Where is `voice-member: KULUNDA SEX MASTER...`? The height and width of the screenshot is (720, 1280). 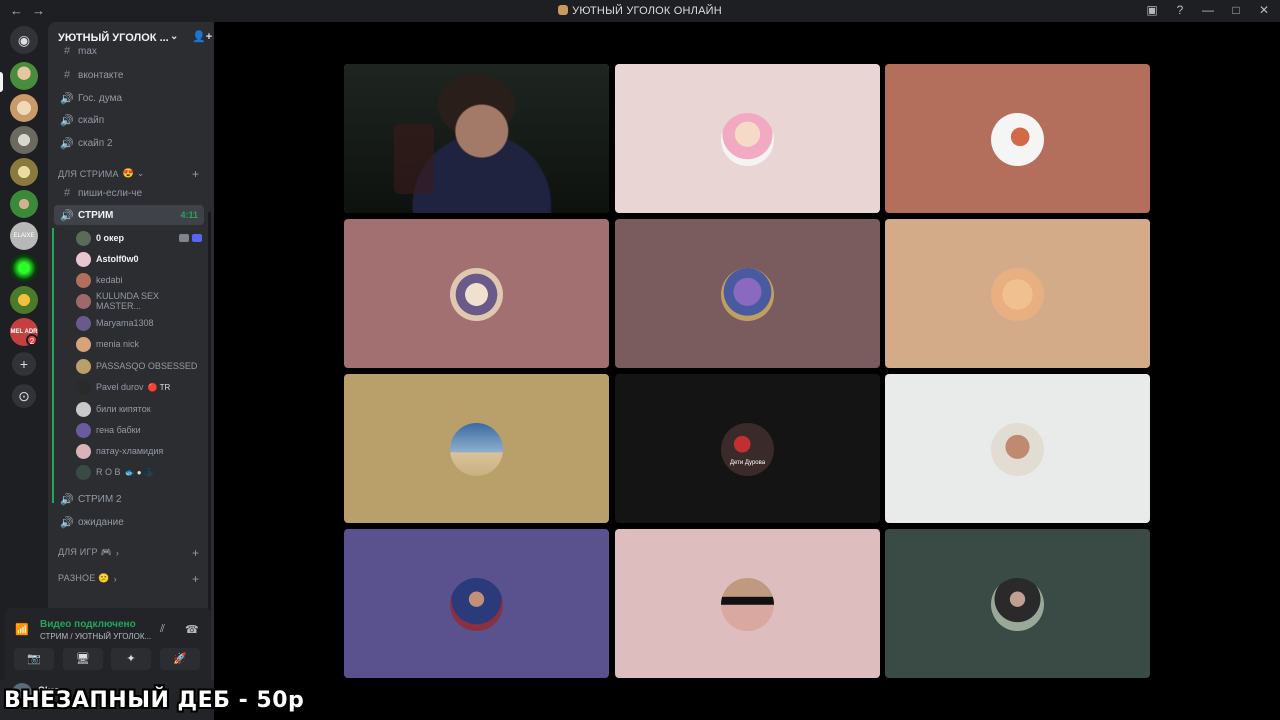 voice-member: KULUNDA SEX MASTER... is located at coordinates (141, 301).